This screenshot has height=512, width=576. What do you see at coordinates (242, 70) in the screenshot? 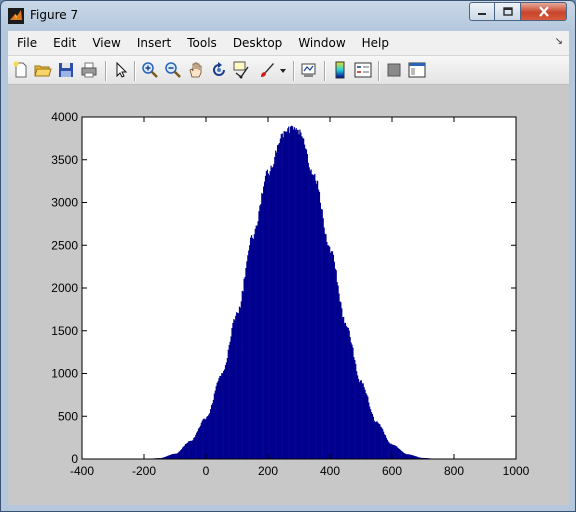
I see `data-cursor-icon` at bounding box center [242, 70].